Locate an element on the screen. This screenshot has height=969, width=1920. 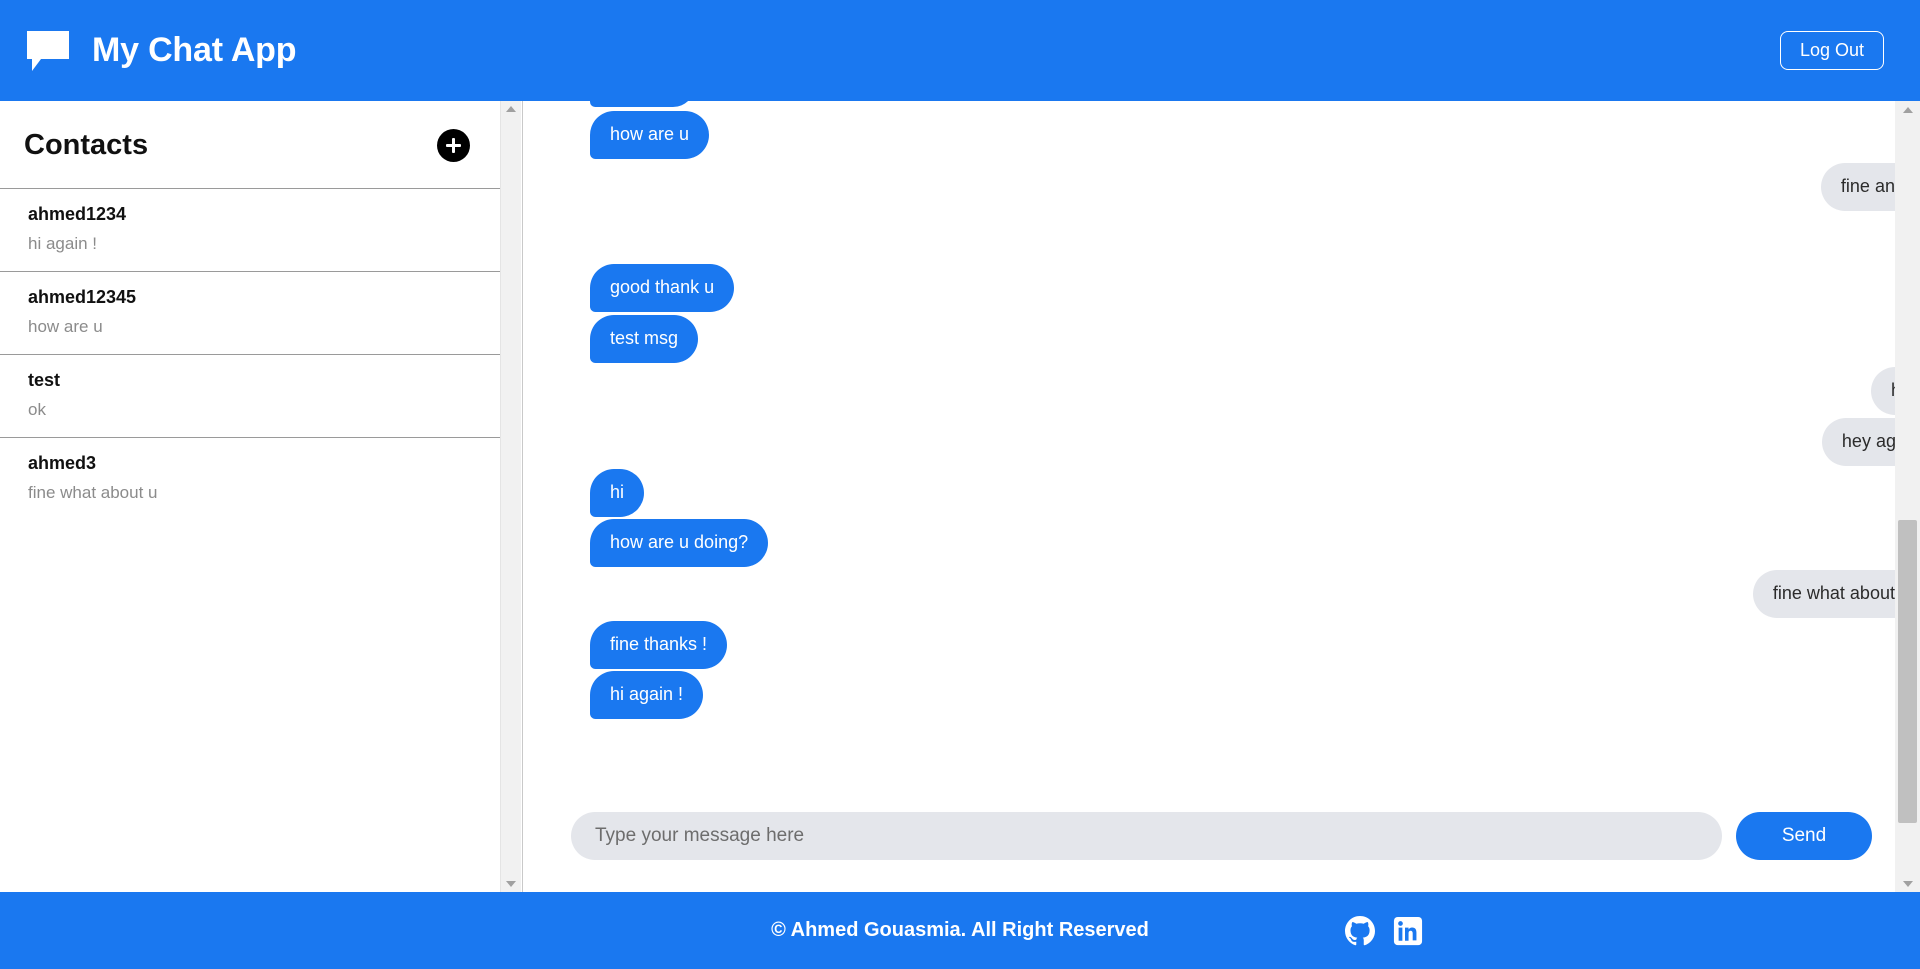
message-row: hey is located at coordinates (1231, 391).